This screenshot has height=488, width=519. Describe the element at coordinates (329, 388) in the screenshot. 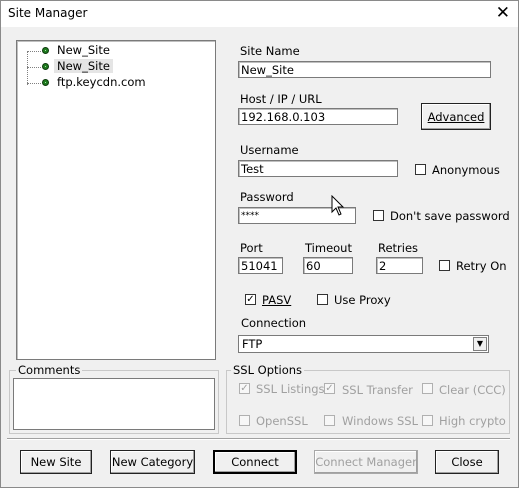

I see `ssl-transfer-checkbox: ✓` at that location.